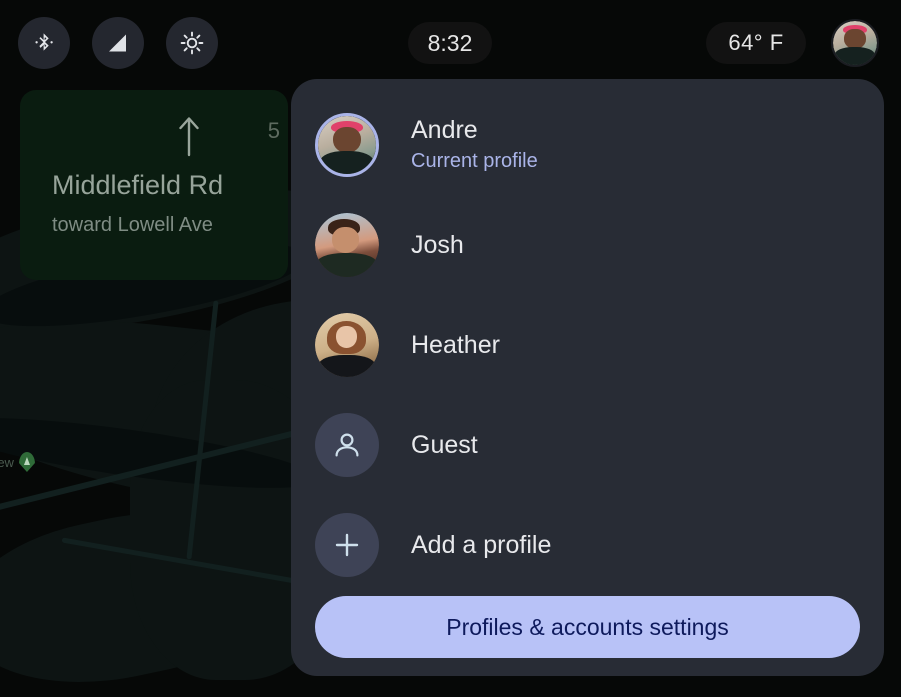 Image resolution: width=901 pixels, height=697 pixels. I want to click on bluetooth-icon, so click(44, 42).